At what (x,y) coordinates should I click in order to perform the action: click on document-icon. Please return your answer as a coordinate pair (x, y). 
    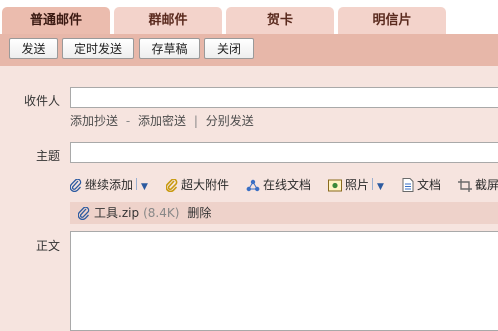
    Looking at the image, I should click on (409, 185).